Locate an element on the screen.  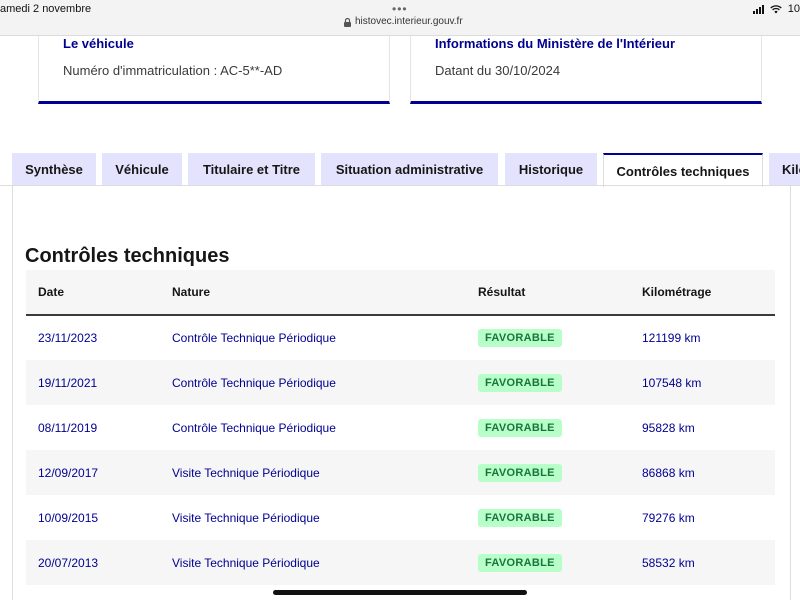
row-date: 08/11/2019 is located at coordinates (68, 427).